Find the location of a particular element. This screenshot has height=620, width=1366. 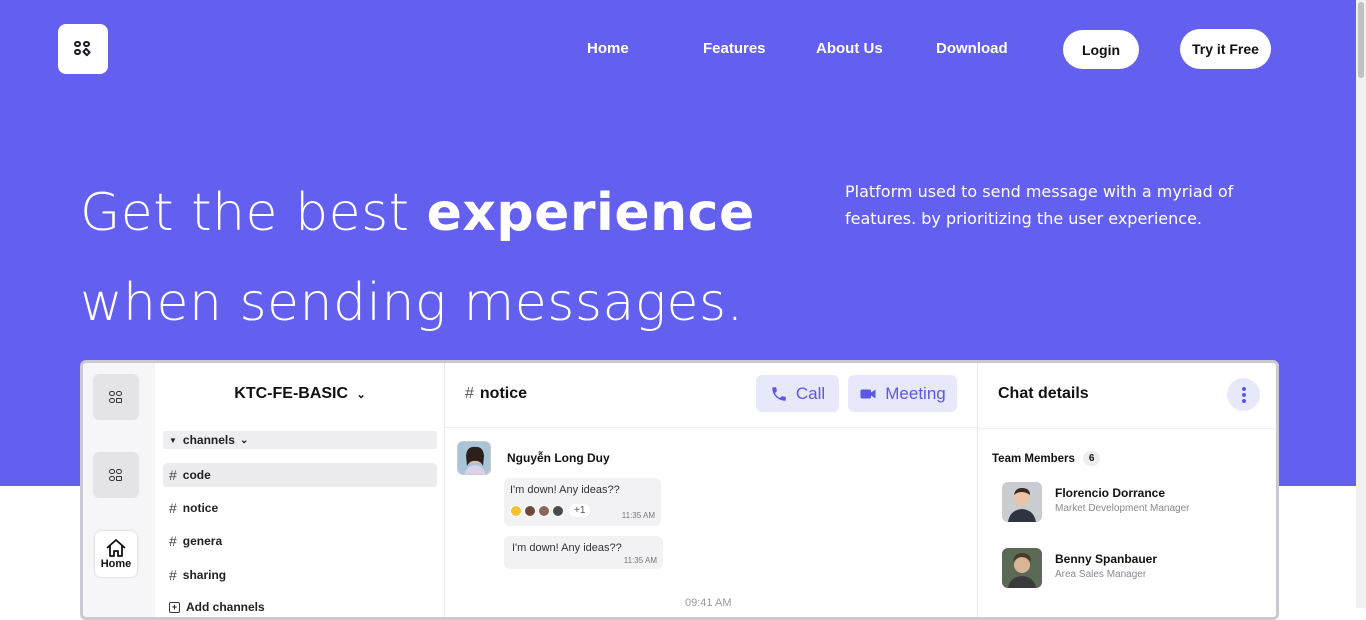

more-options-button is located at coordinates (1243, 394).